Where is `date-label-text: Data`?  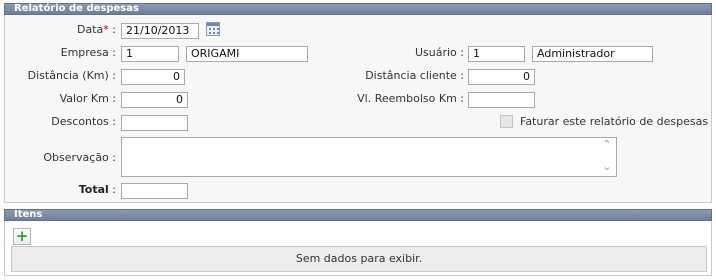 date-label-text: Data is located at coordinates (90, 29).